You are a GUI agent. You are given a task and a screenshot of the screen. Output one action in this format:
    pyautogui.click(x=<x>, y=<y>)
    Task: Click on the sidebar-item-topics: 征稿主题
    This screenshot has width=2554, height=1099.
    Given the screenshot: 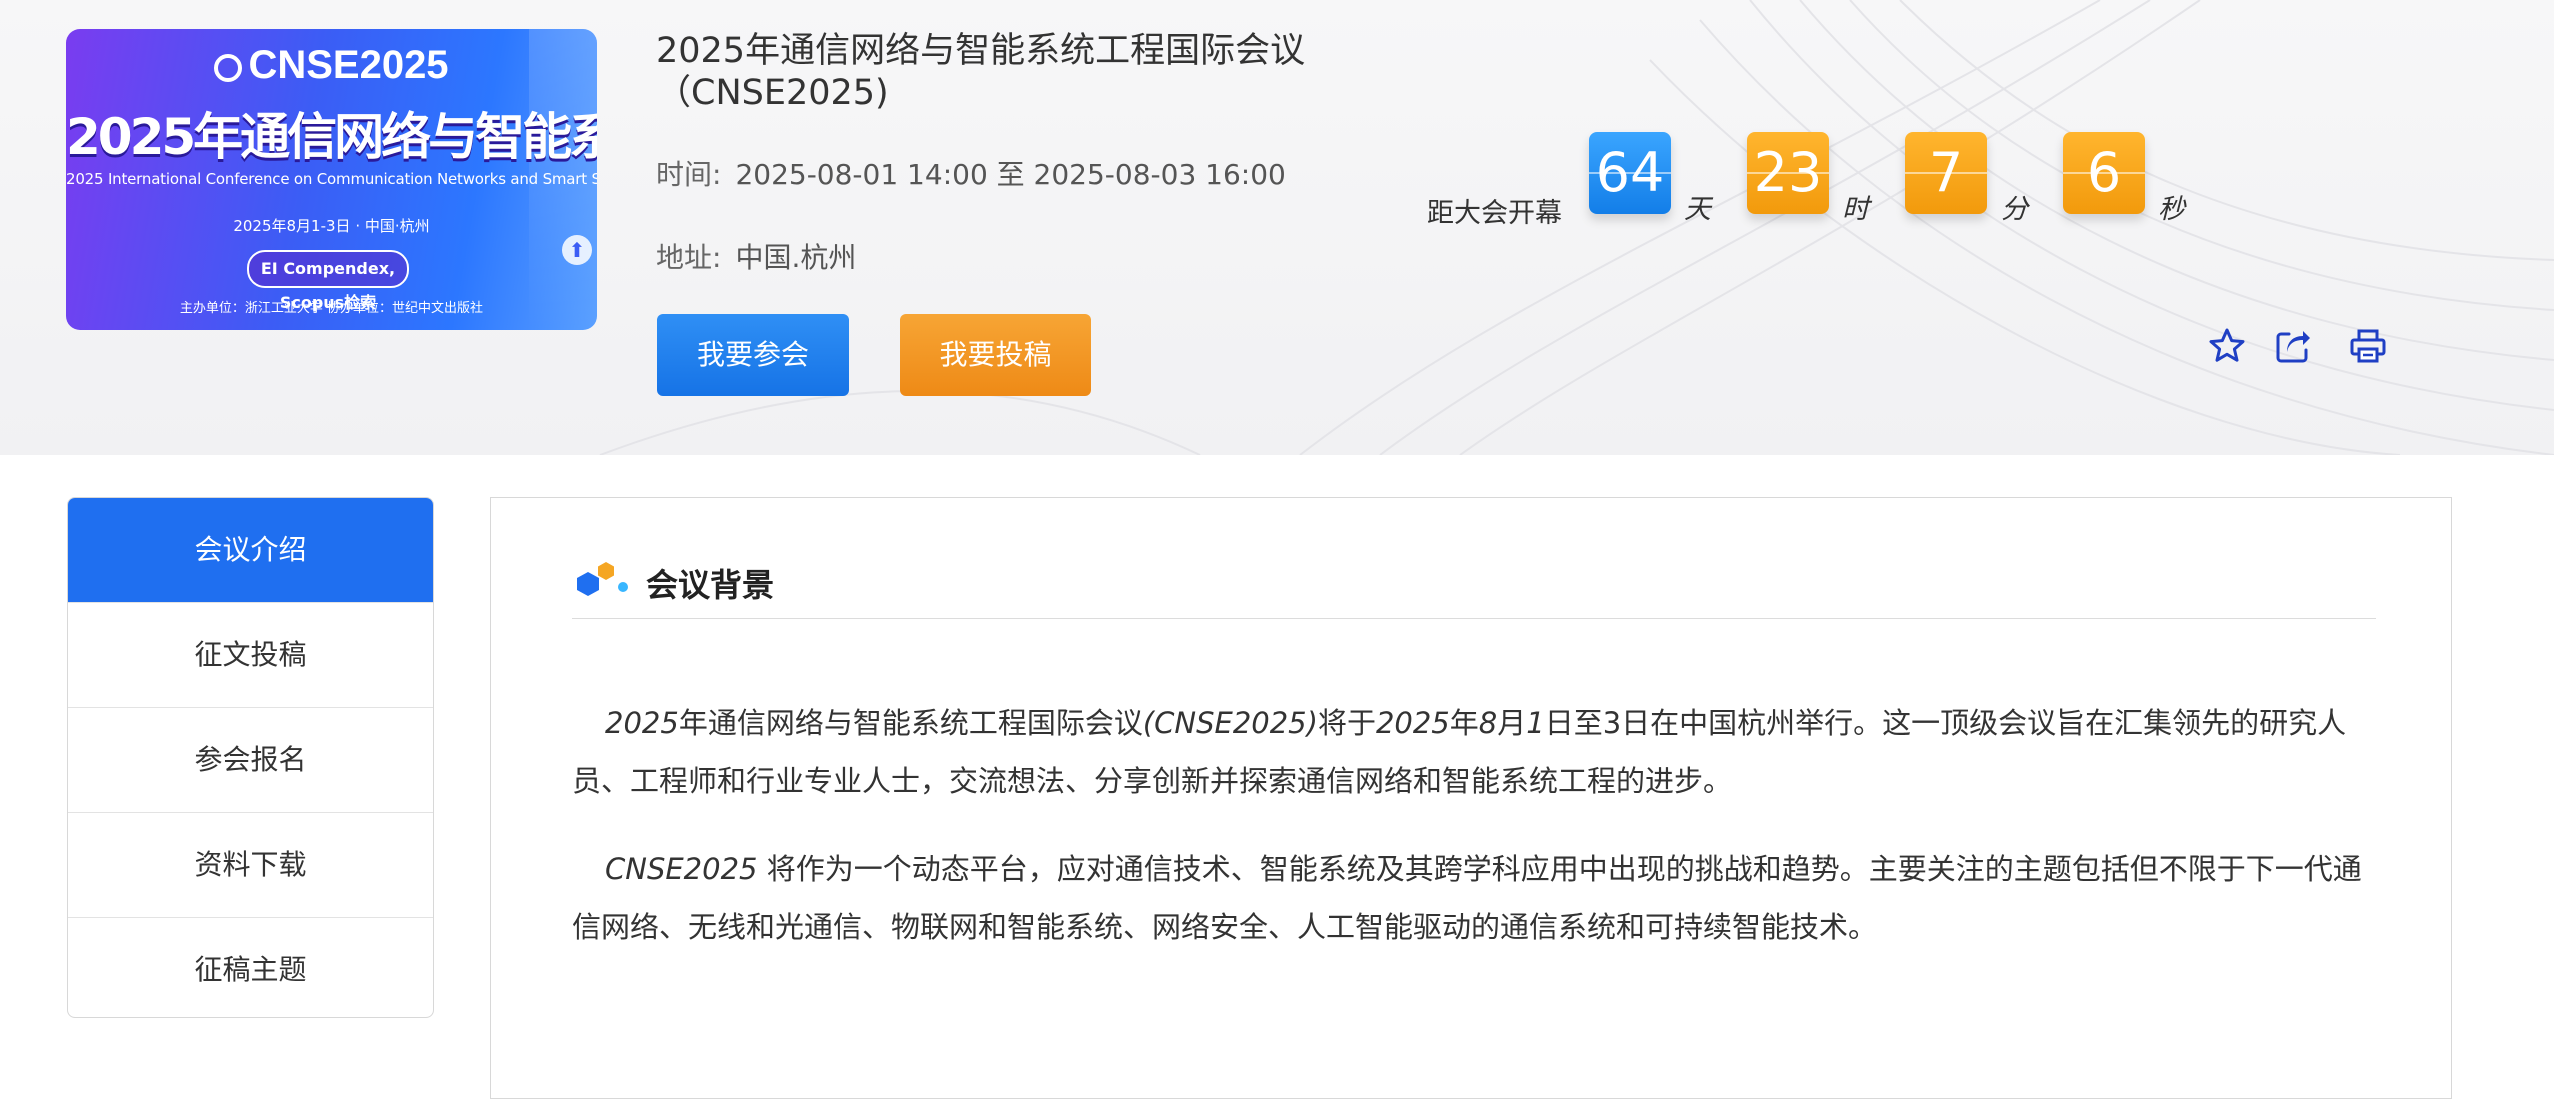 What is the action you would take?
    pyautogui.click(x=250, y=967)
    